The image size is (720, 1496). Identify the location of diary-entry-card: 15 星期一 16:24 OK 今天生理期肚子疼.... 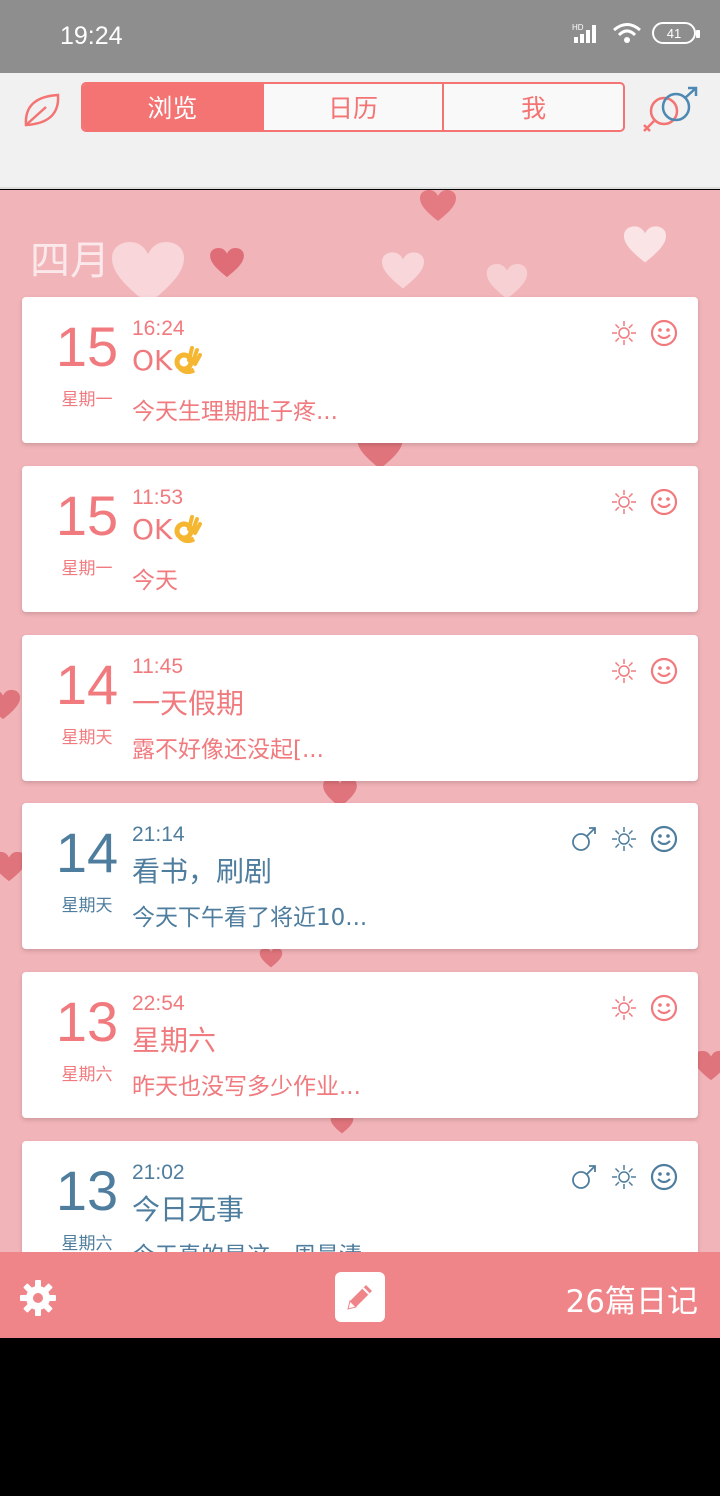
(360, 370).